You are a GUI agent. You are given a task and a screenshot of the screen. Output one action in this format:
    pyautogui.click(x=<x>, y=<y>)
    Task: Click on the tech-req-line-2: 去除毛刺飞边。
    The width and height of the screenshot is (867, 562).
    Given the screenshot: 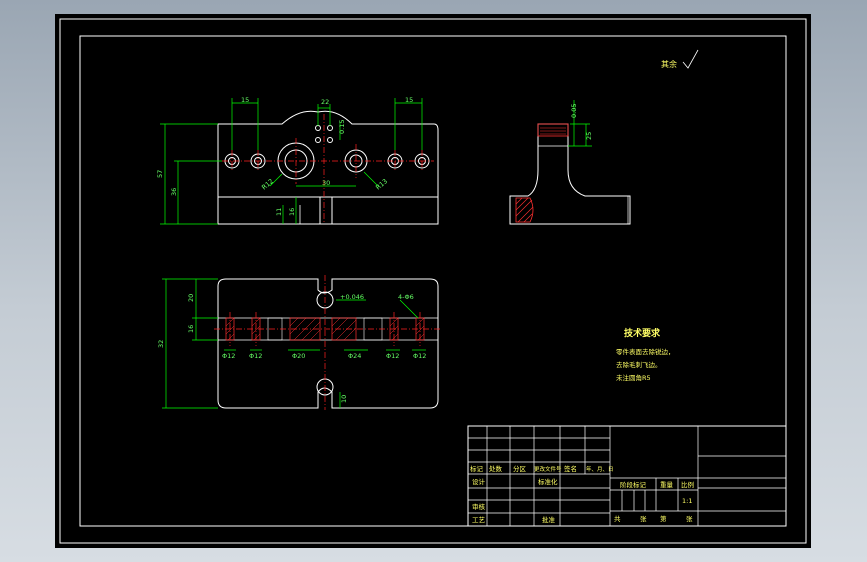 What is the action you would take?
    pyautogui.click(x=639, y=364)
    